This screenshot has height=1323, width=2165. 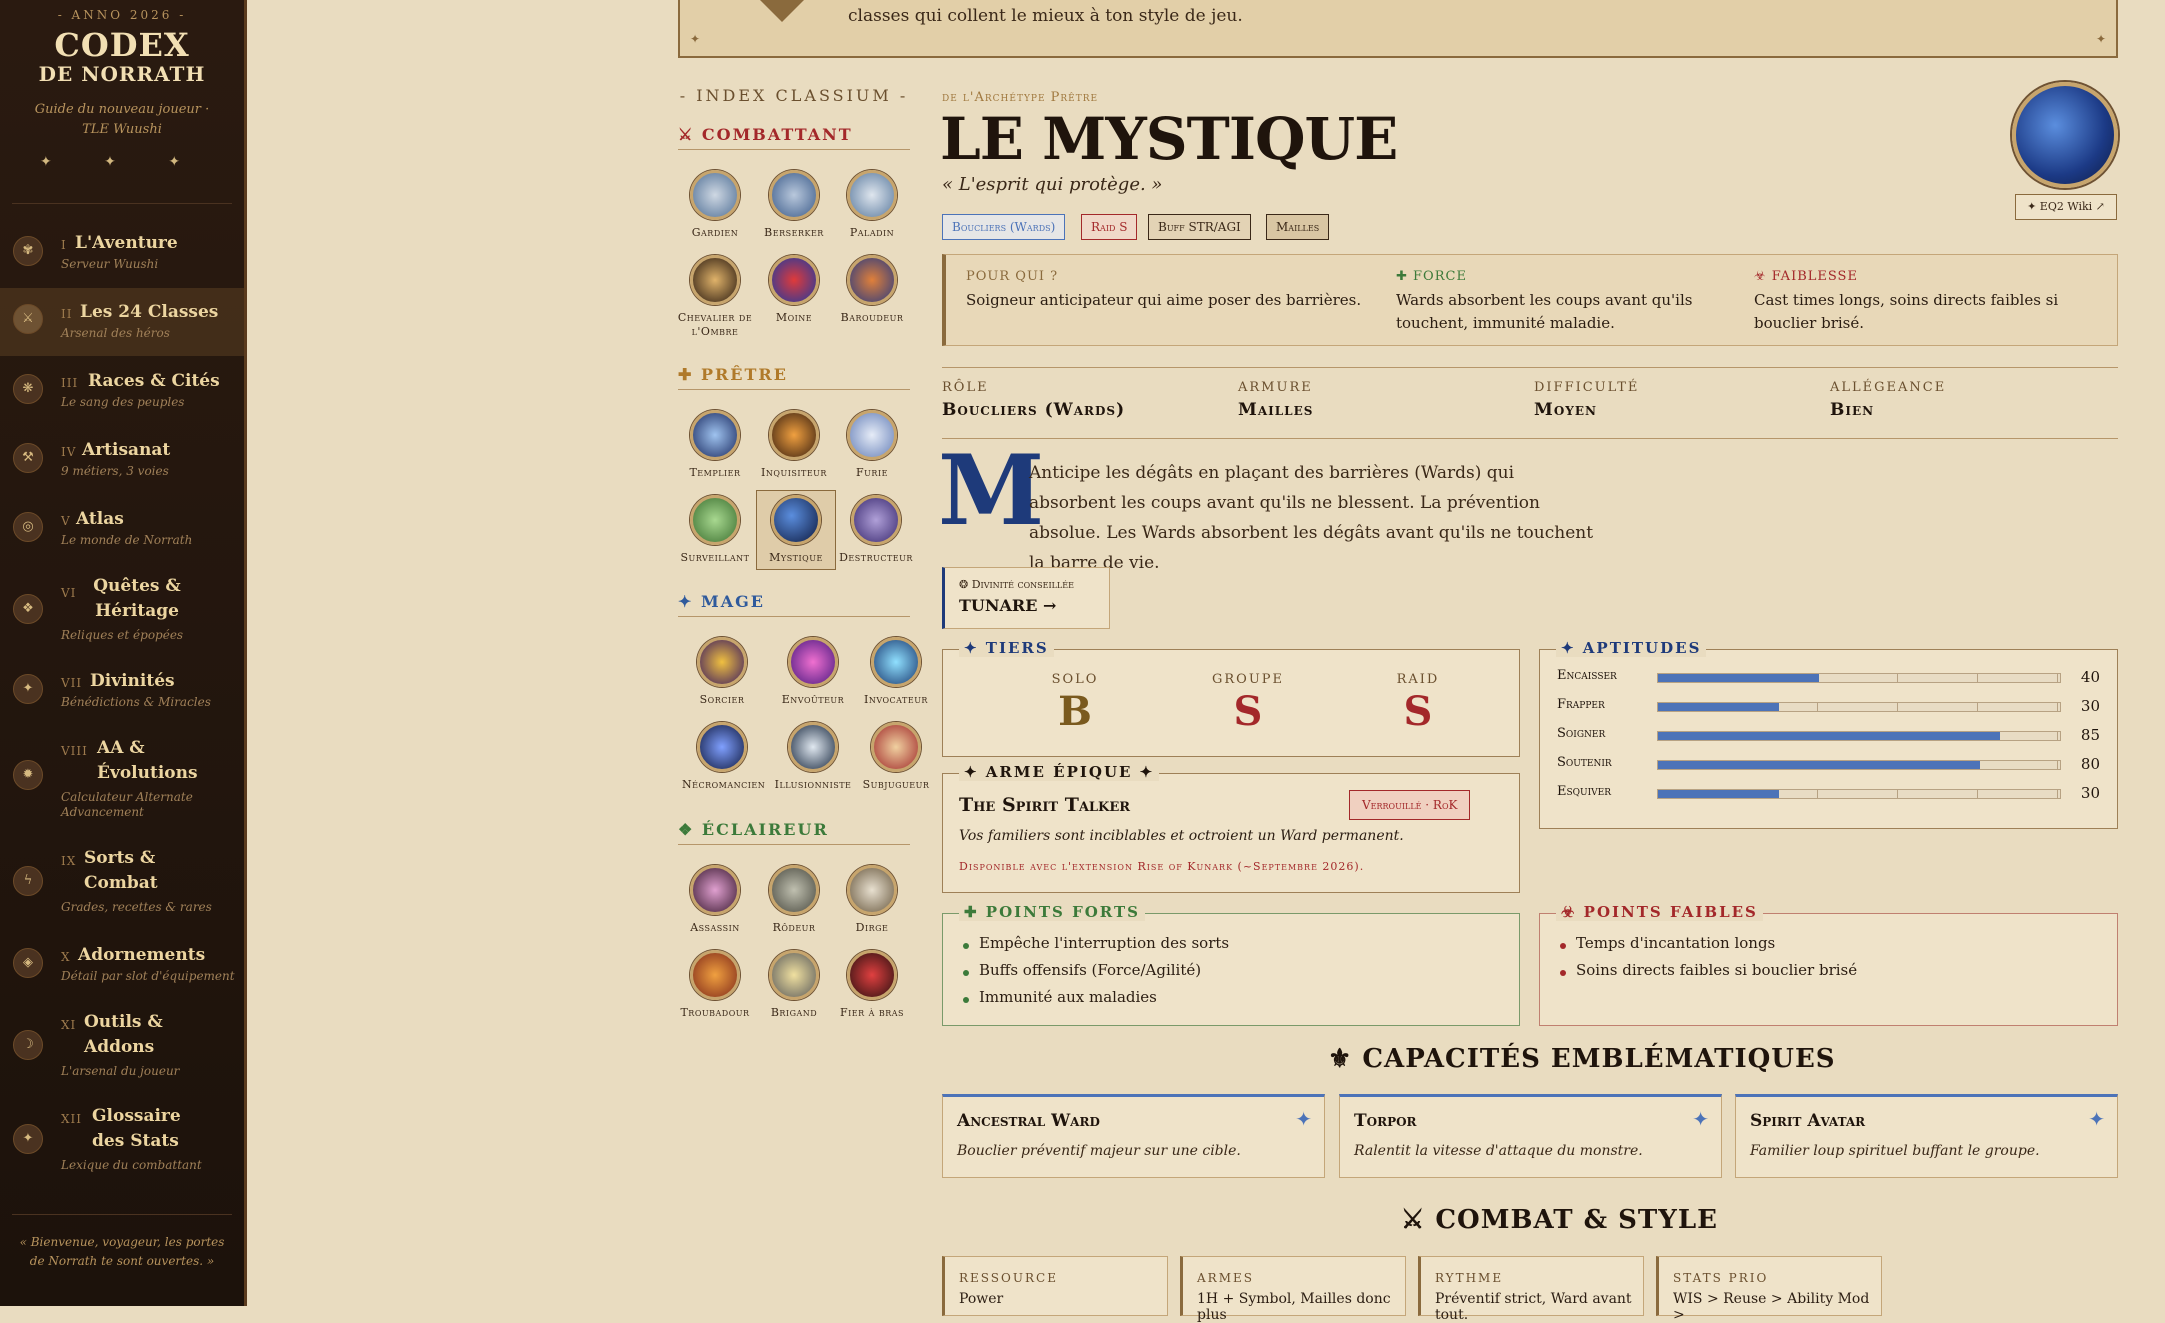 What do you see at coordinates (2066, 207) in the screenshot?
I see `eq2-wiki-link: ✦ EQ2 Wiki ↗` at bounding box center [2066, 207].